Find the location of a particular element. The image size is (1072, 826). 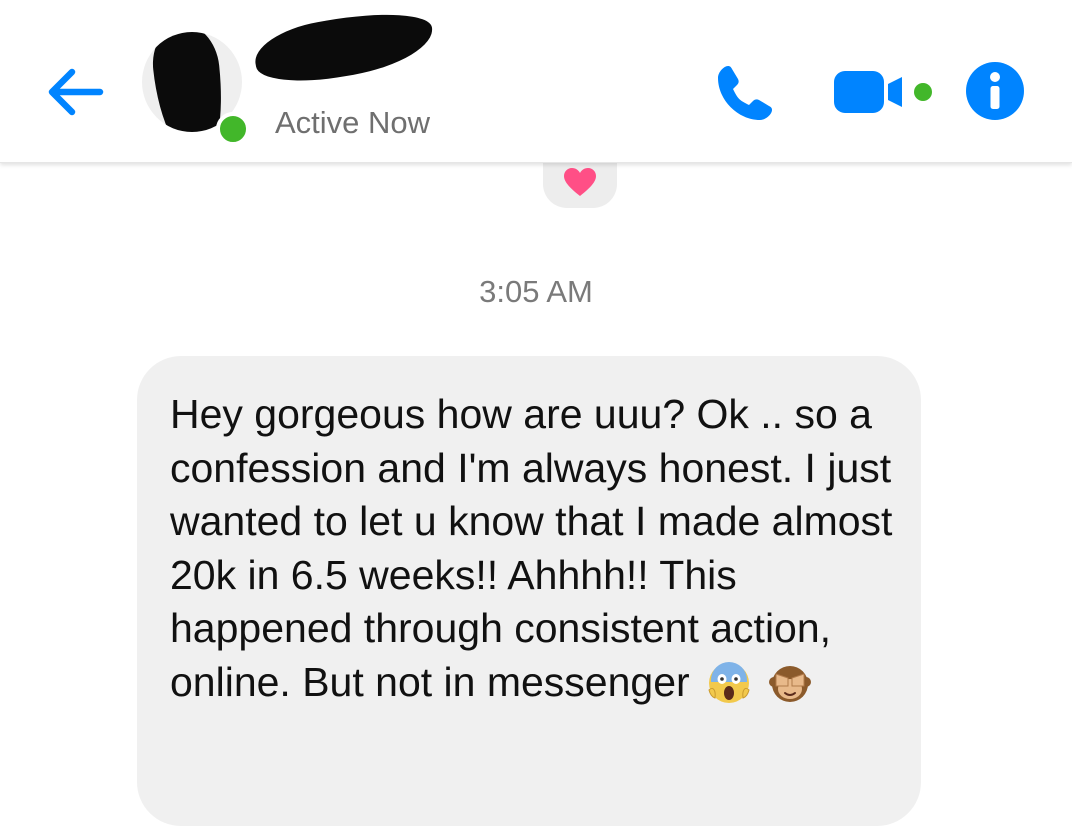

video-call-button is located at coordinates (885, 92).